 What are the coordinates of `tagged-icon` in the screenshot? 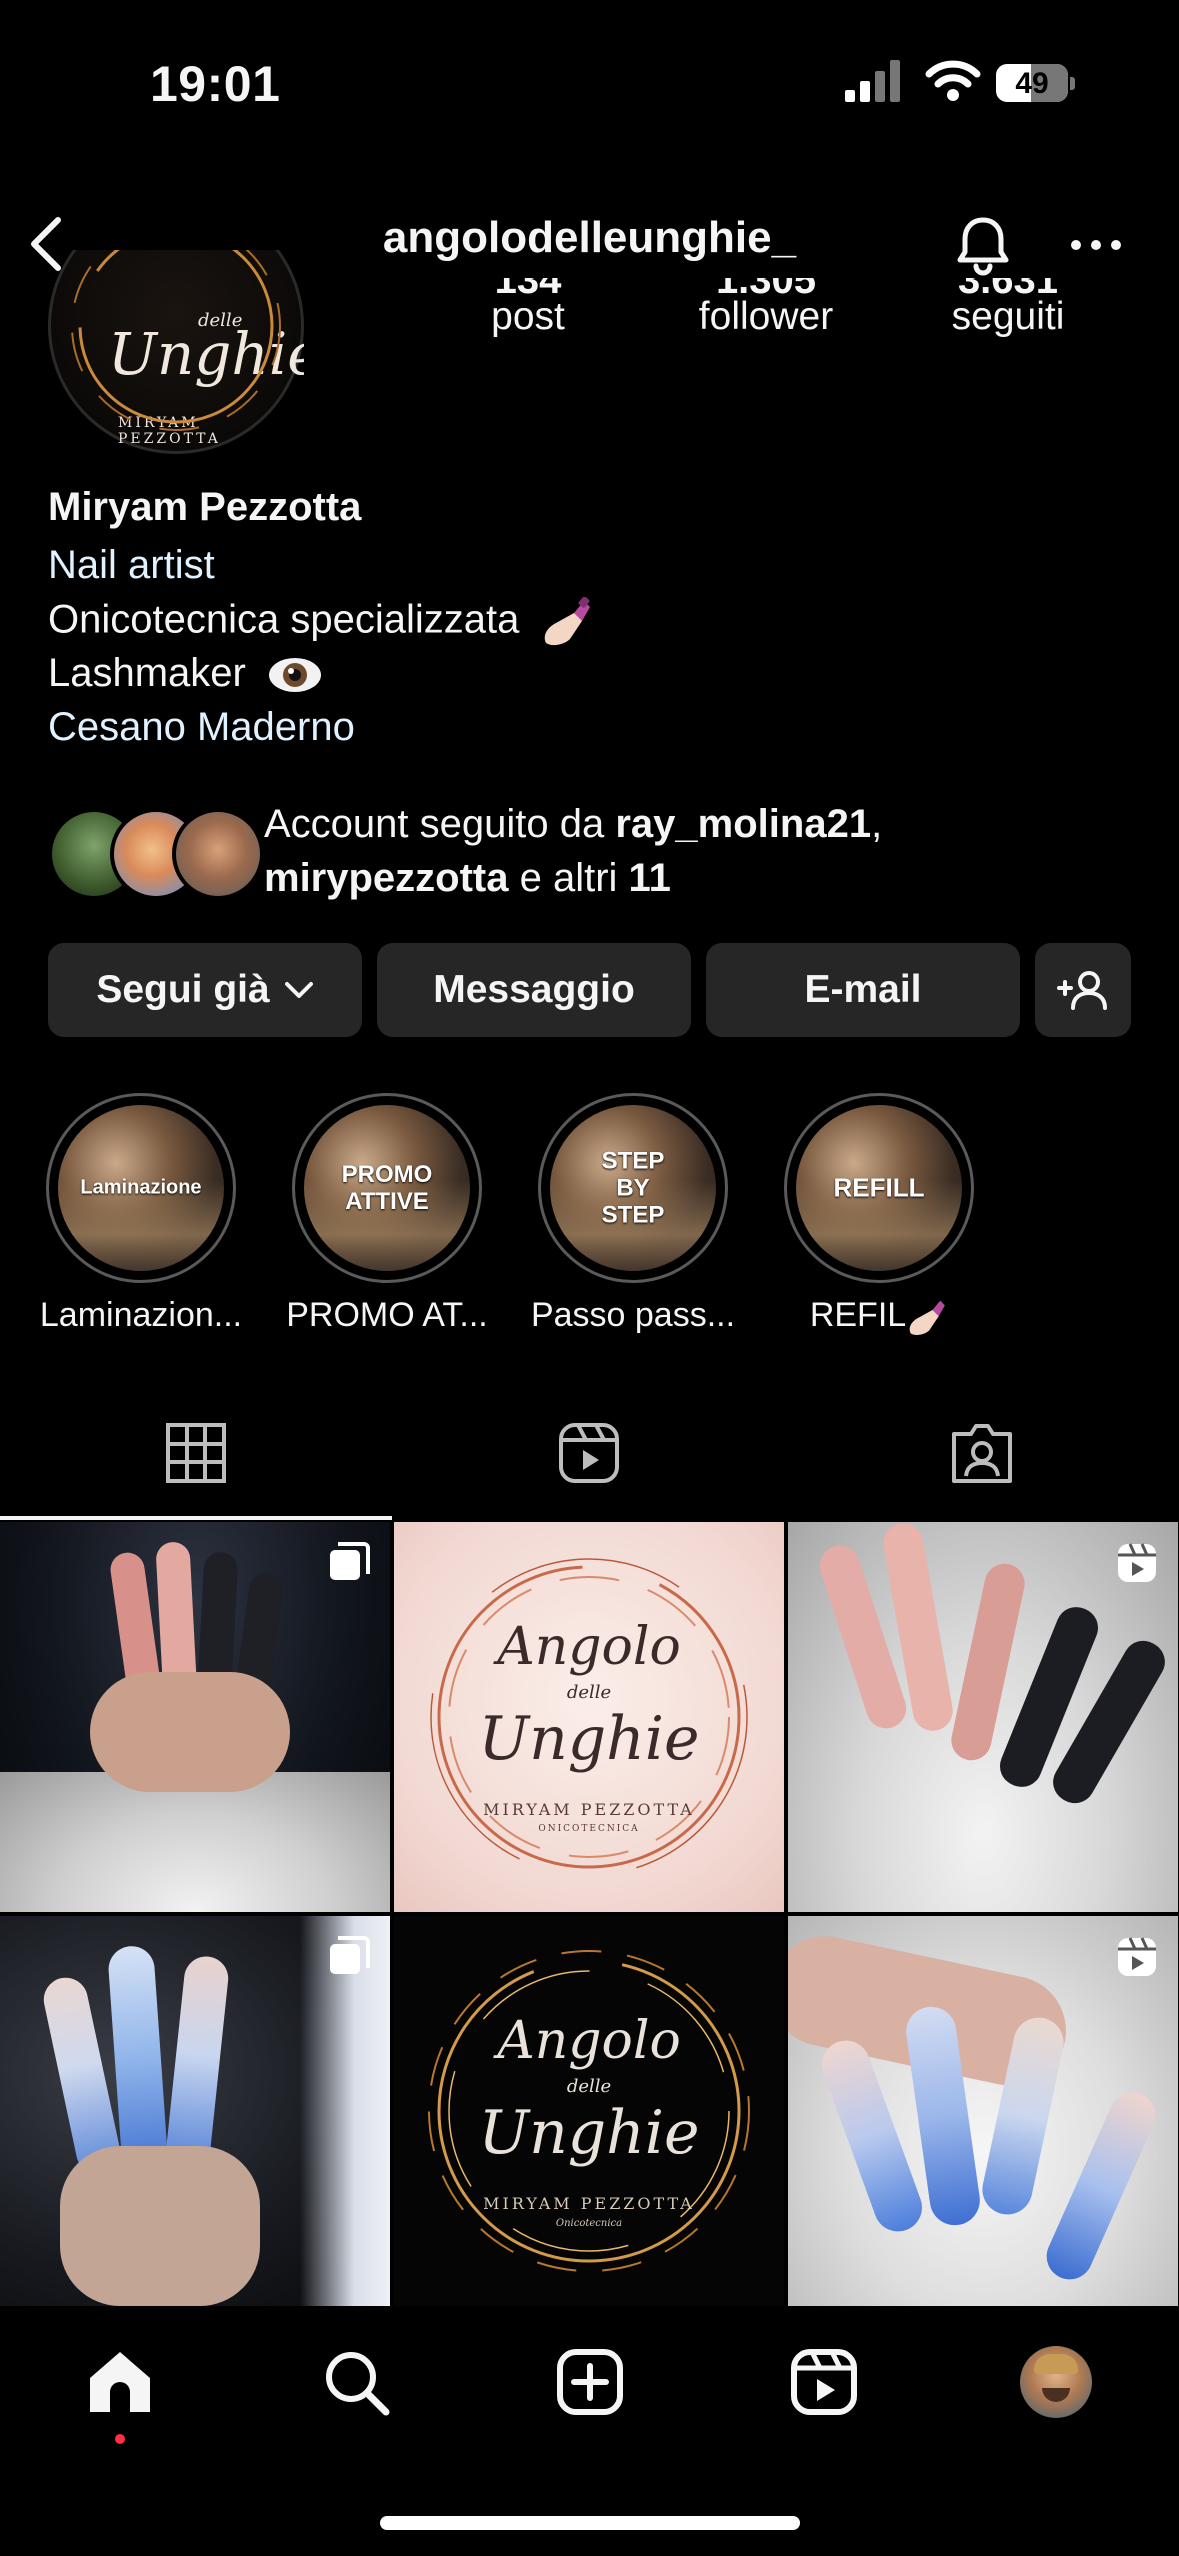 It's located at (982, 1453).